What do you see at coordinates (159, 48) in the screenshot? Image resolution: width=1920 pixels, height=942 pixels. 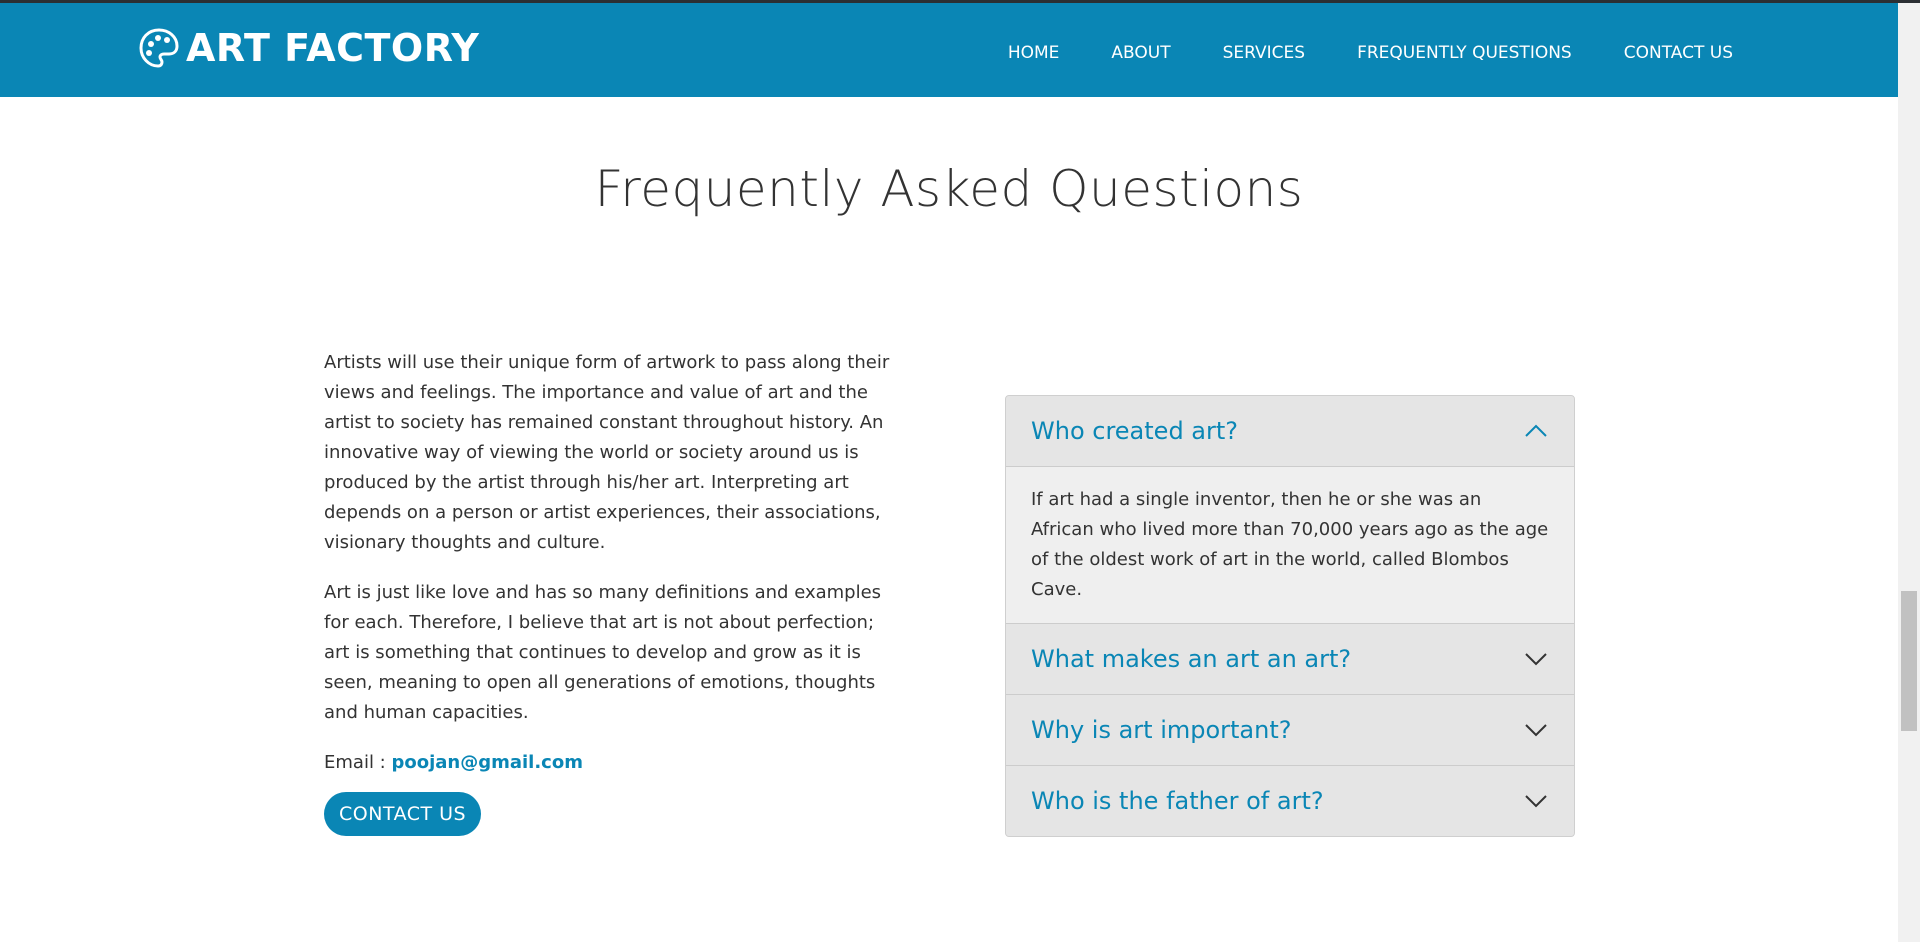 I see `palette-icon` at bounding box center [159, 48].